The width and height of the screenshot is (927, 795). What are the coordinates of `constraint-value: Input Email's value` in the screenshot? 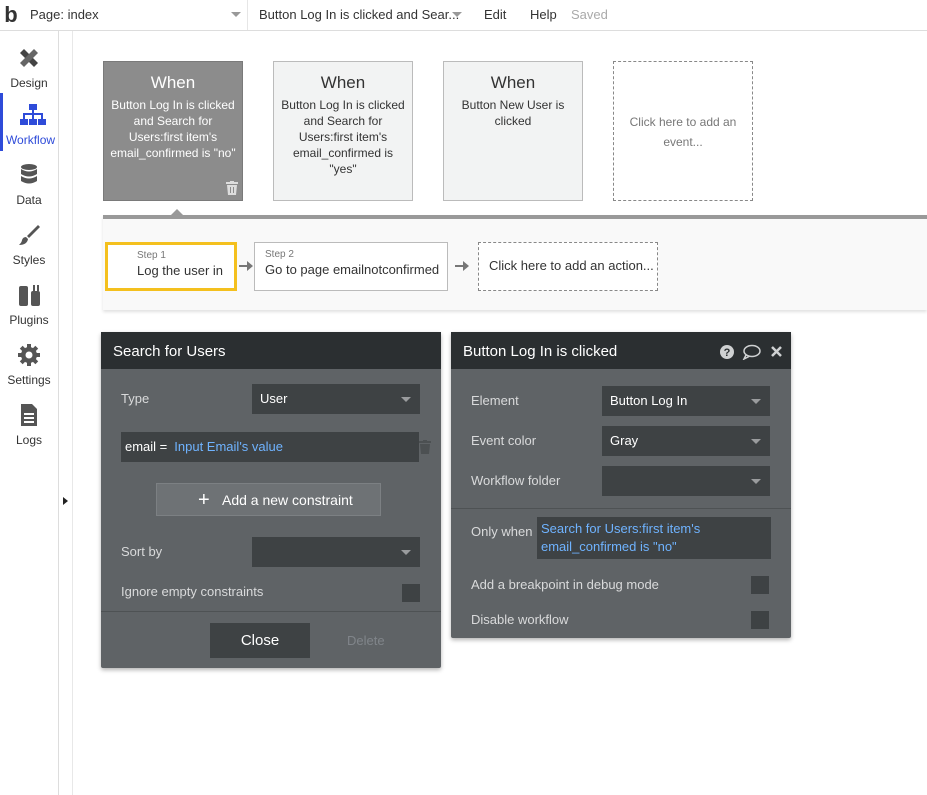 It's located at (228, 446).